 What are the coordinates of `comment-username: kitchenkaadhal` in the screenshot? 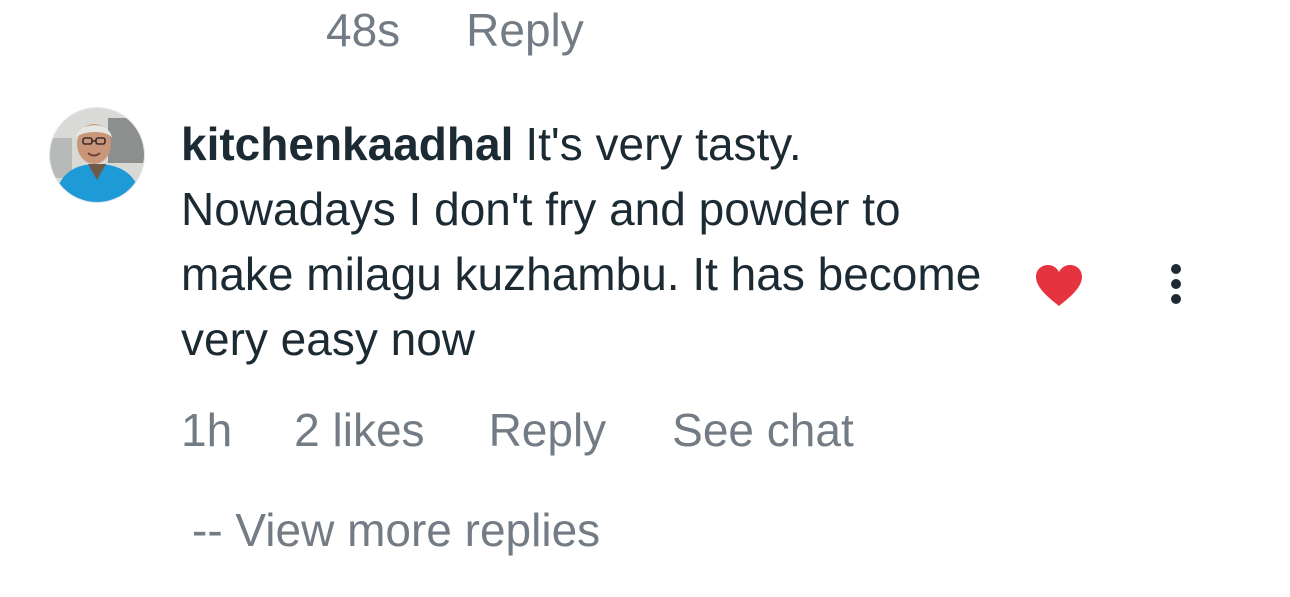 It's located at (347, 144).